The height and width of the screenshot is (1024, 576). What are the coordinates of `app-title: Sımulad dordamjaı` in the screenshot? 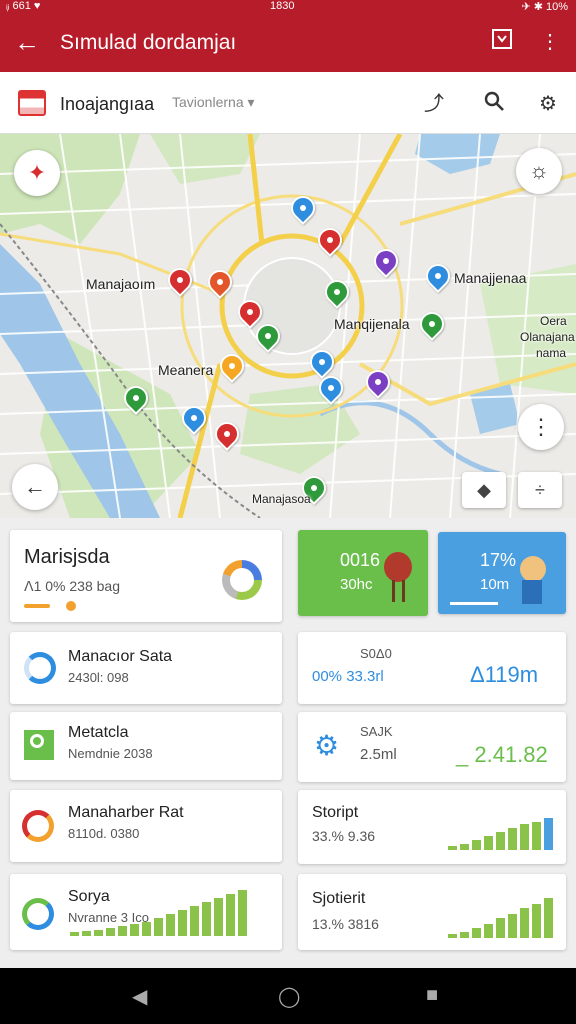 It's located at (148, 42).